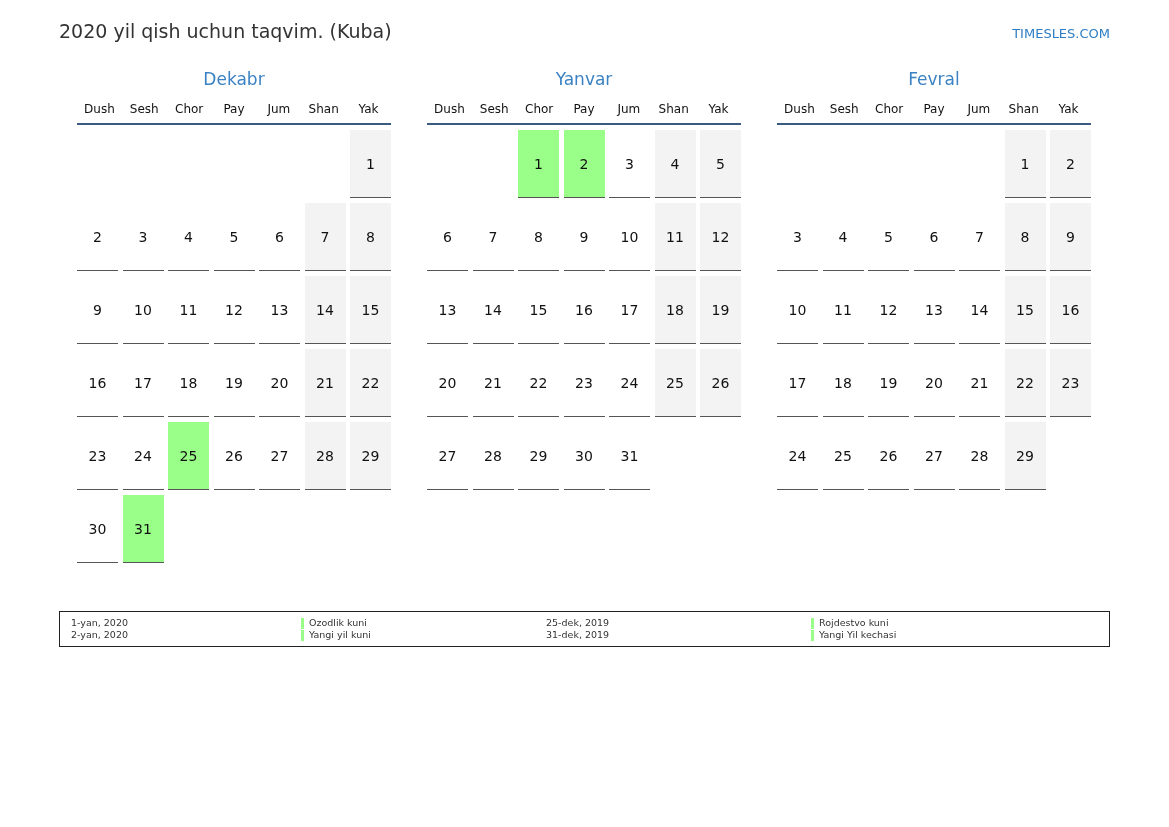 The height and width of the screenshot is (827, 1169). Describe the element at coordinates (934, 456) in the screenshot. I see `day-cell: 27` at that location.